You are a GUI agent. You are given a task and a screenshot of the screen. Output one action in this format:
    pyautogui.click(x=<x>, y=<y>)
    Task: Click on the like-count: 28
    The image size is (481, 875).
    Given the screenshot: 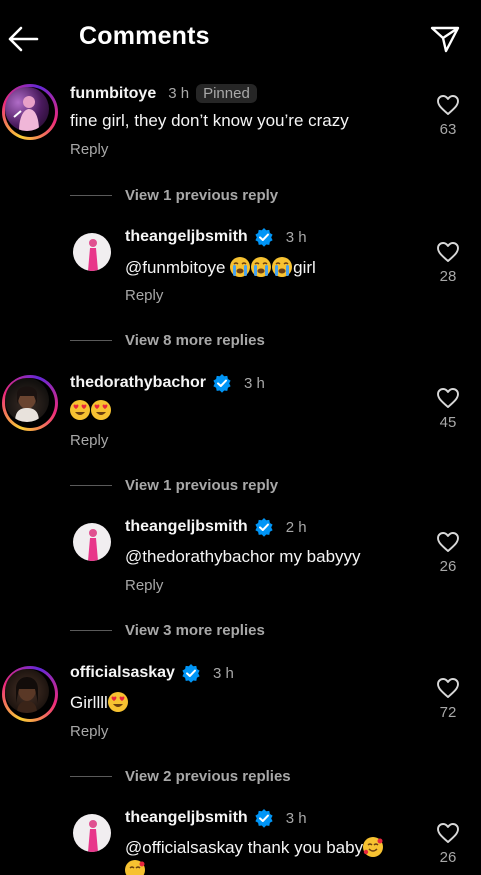 What is the action you would take?
    pyautogui.click(x=448, y=276)
    